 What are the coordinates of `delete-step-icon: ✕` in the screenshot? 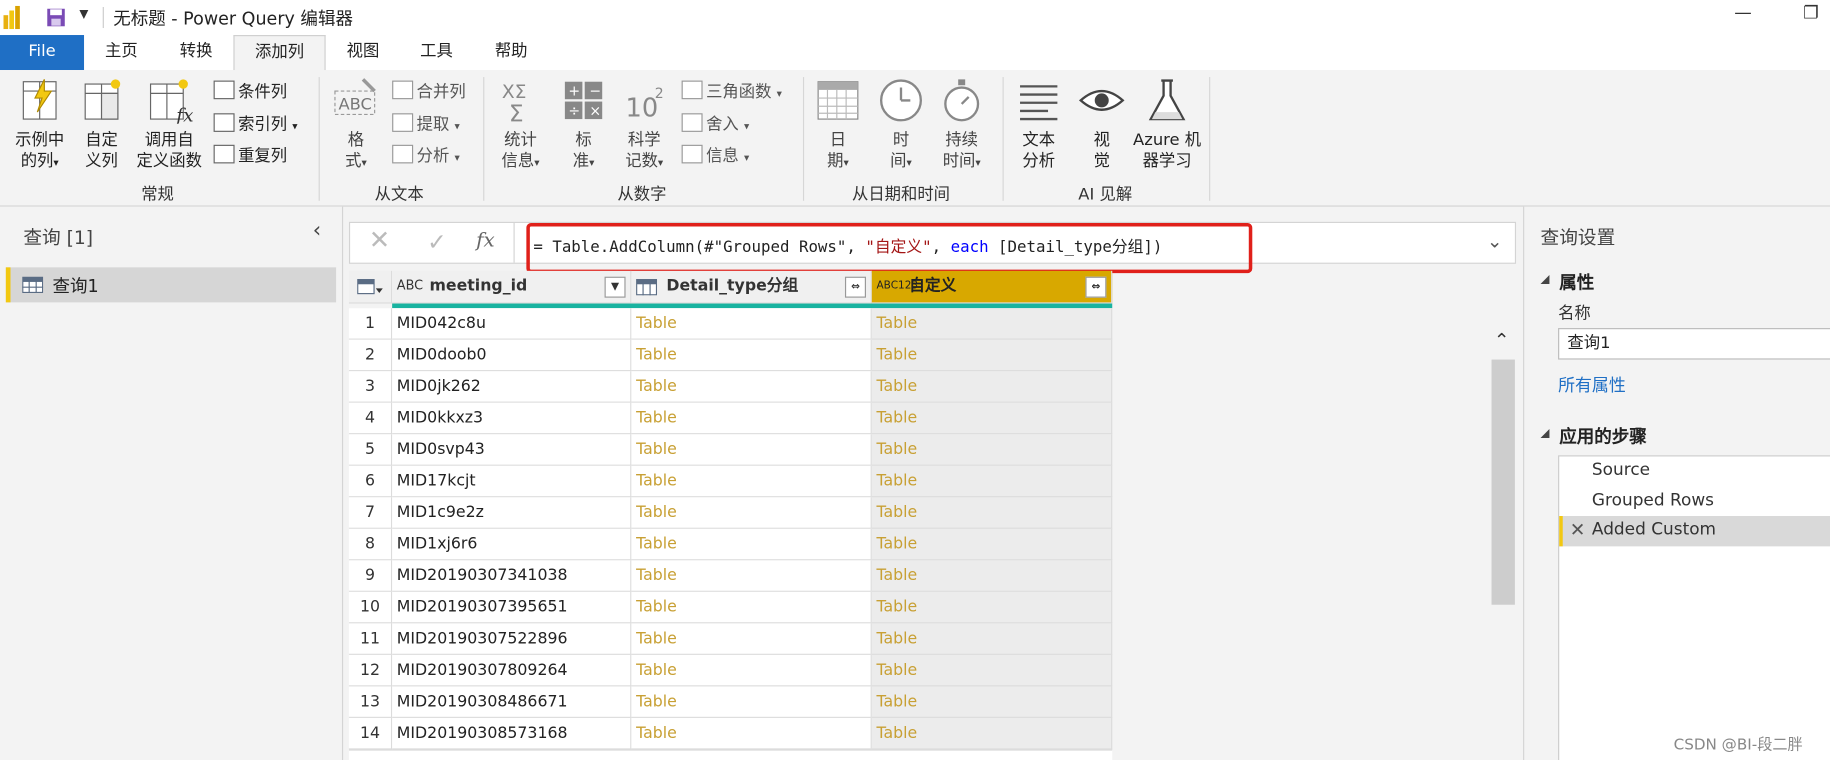 It's located at (1578, 529).